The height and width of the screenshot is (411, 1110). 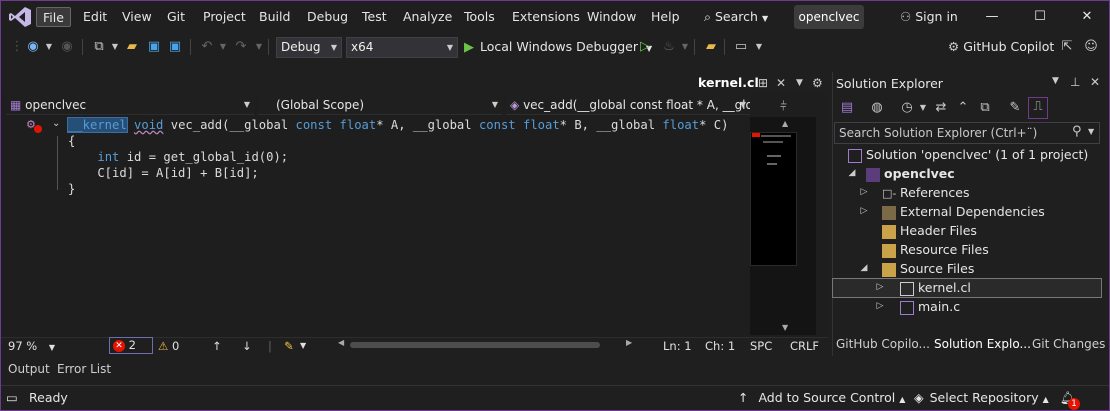 What do you see at coordinates (12, 398) in the screenshot?
I see `output-window-icon: ▭` at bounding box center [12, 398].